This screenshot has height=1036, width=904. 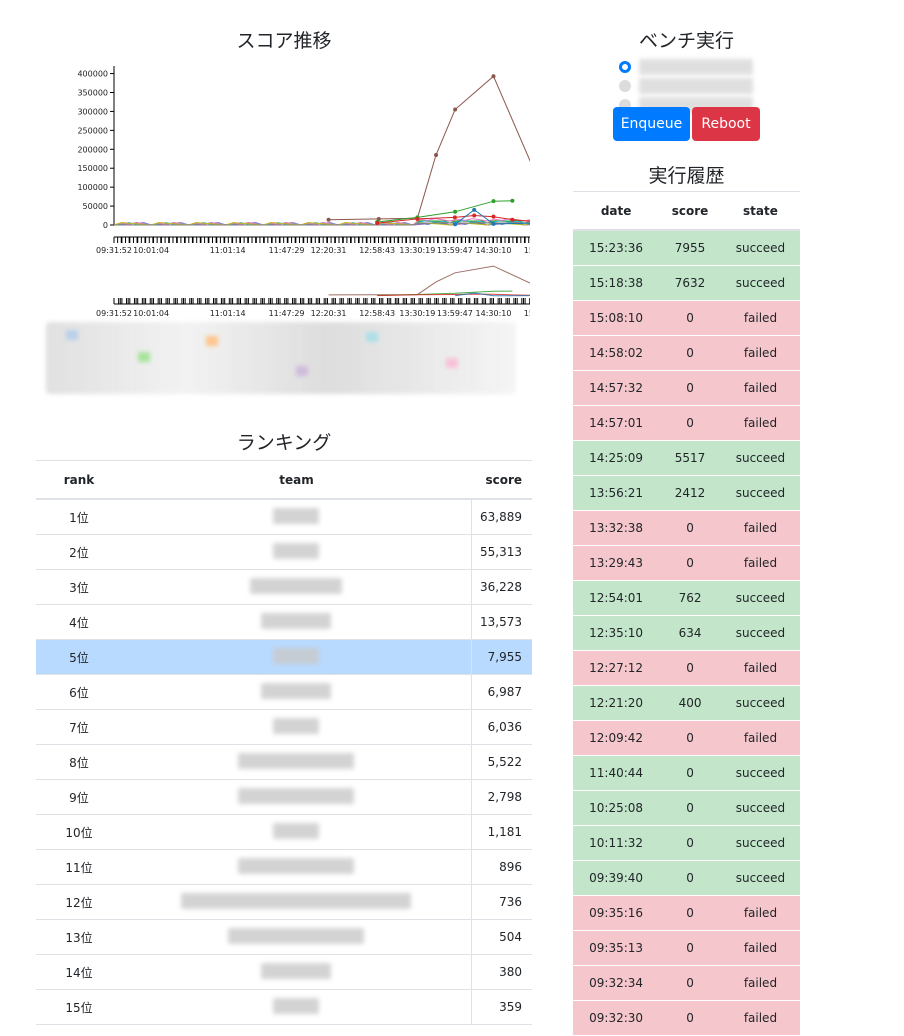 I want to click on y-tick-label: 50000, so click(x=95, y=206).